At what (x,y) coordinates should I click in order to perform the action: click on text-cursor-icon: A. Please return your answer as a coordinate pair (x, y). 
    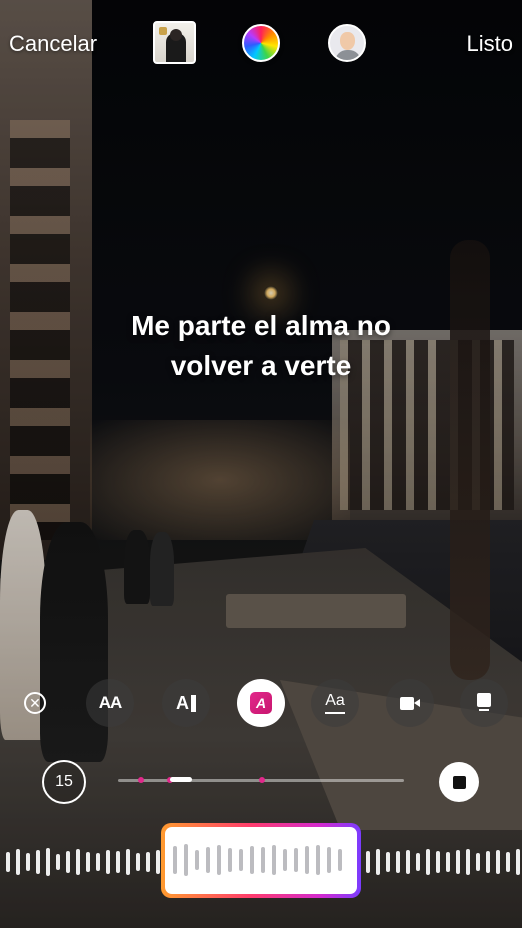
    Looking at the image, I should click on (186, 703).